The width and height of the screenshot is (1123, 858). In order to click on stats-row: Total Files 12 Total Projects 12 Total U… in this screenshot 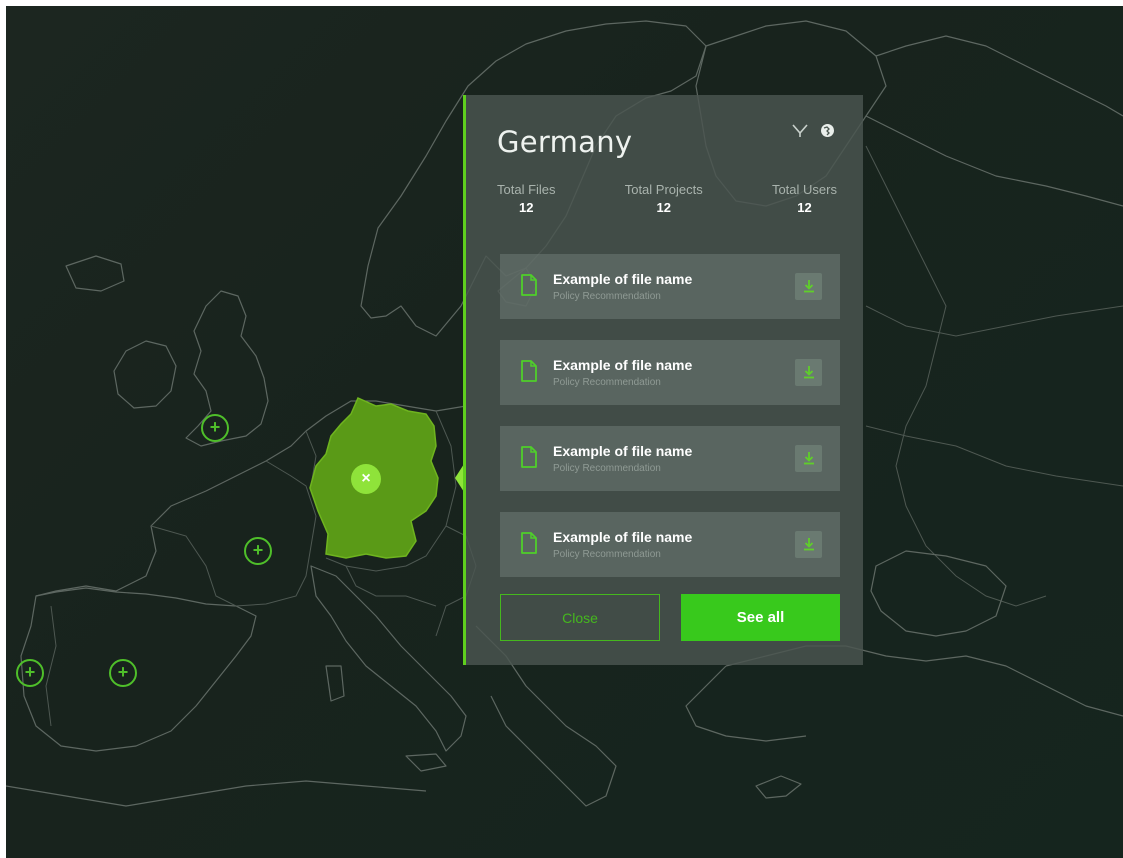, I will do `click(667, 198)`.